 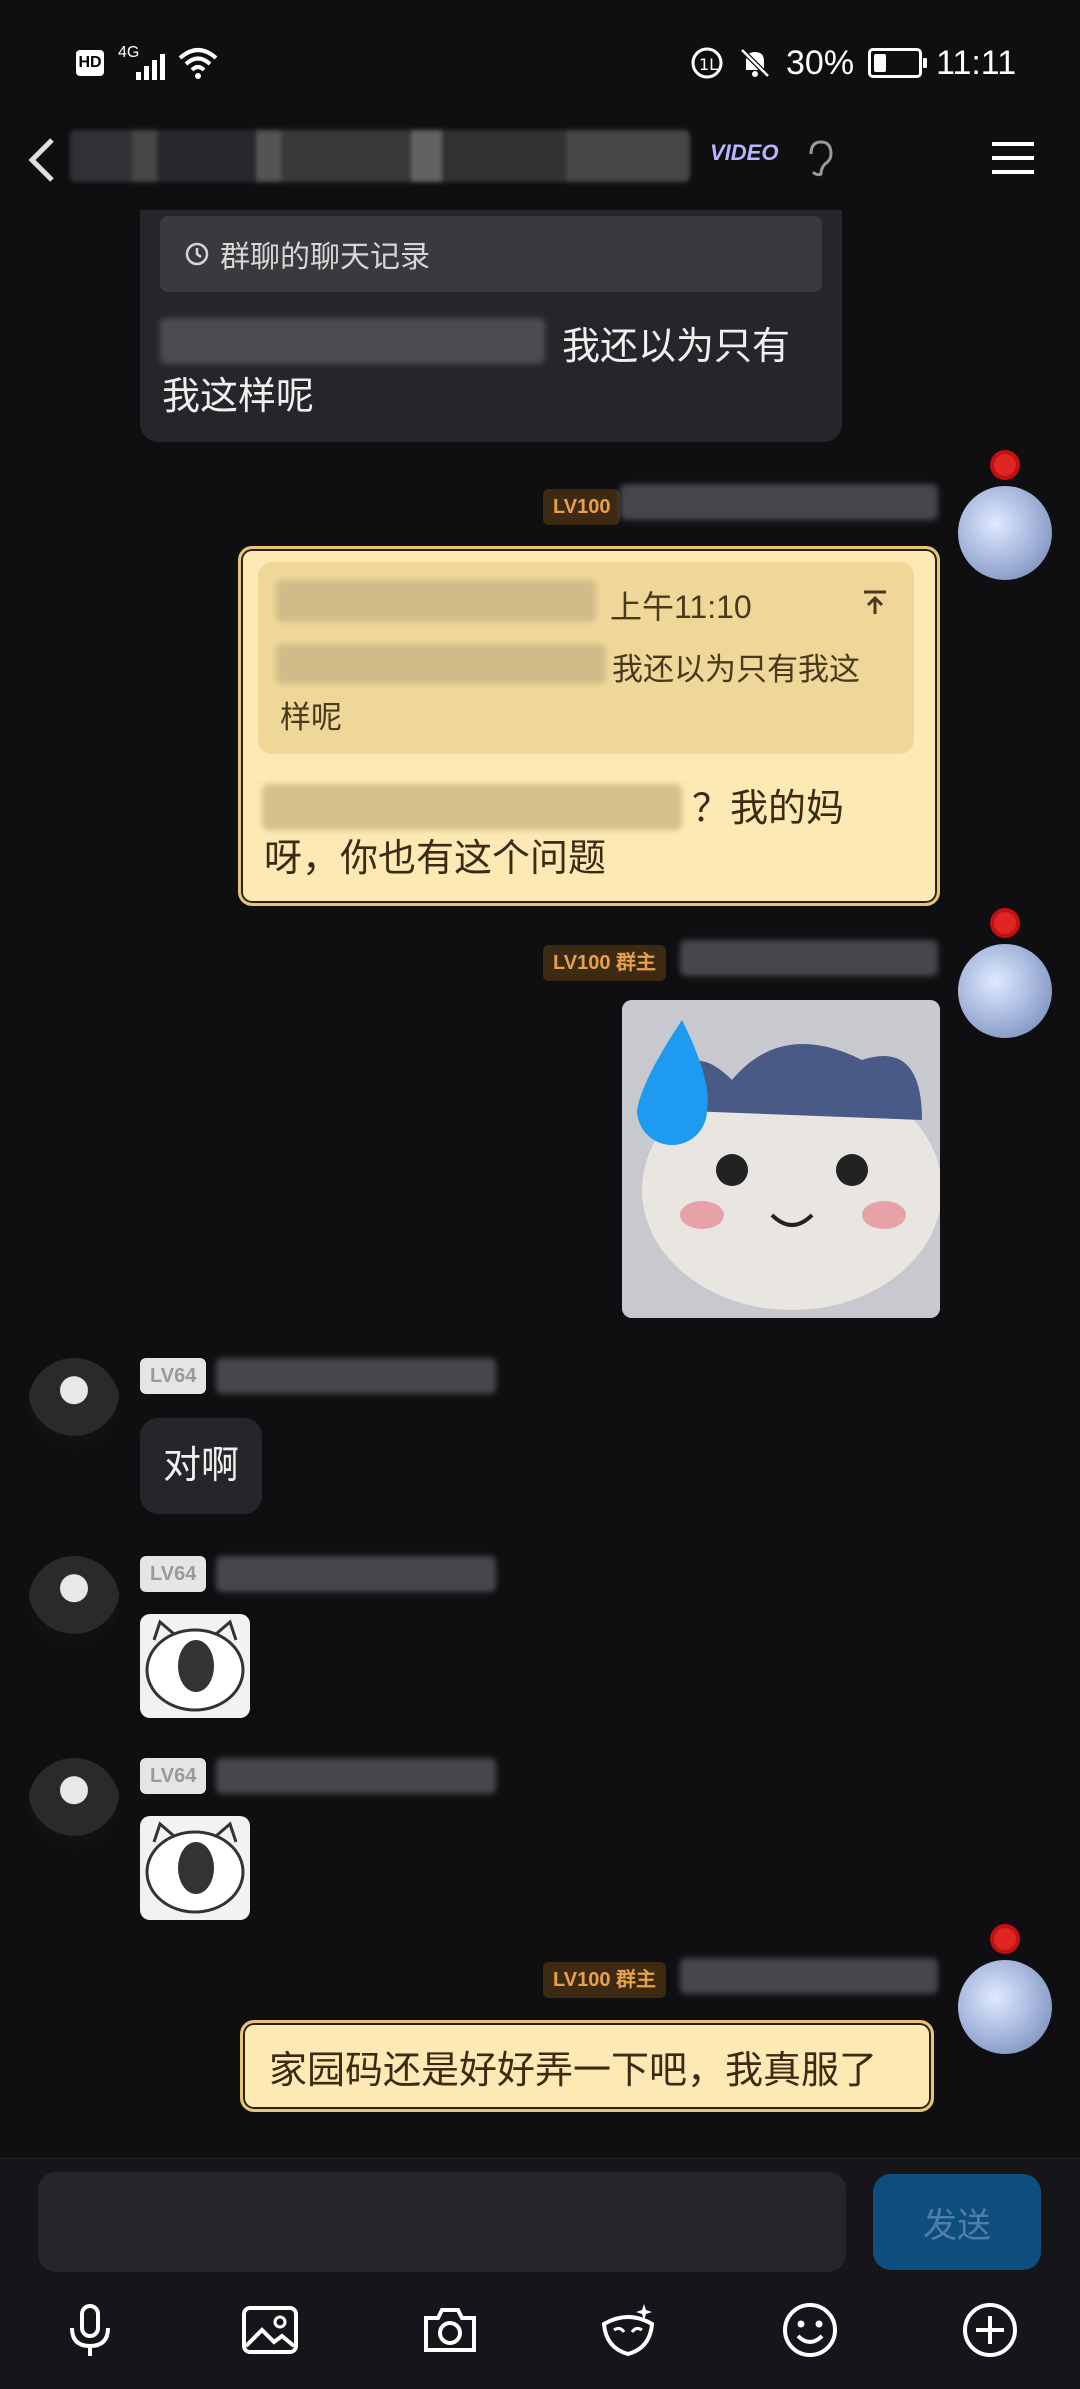 I want to click on quote-time: 上午11:10, so click(x=681, y=607).